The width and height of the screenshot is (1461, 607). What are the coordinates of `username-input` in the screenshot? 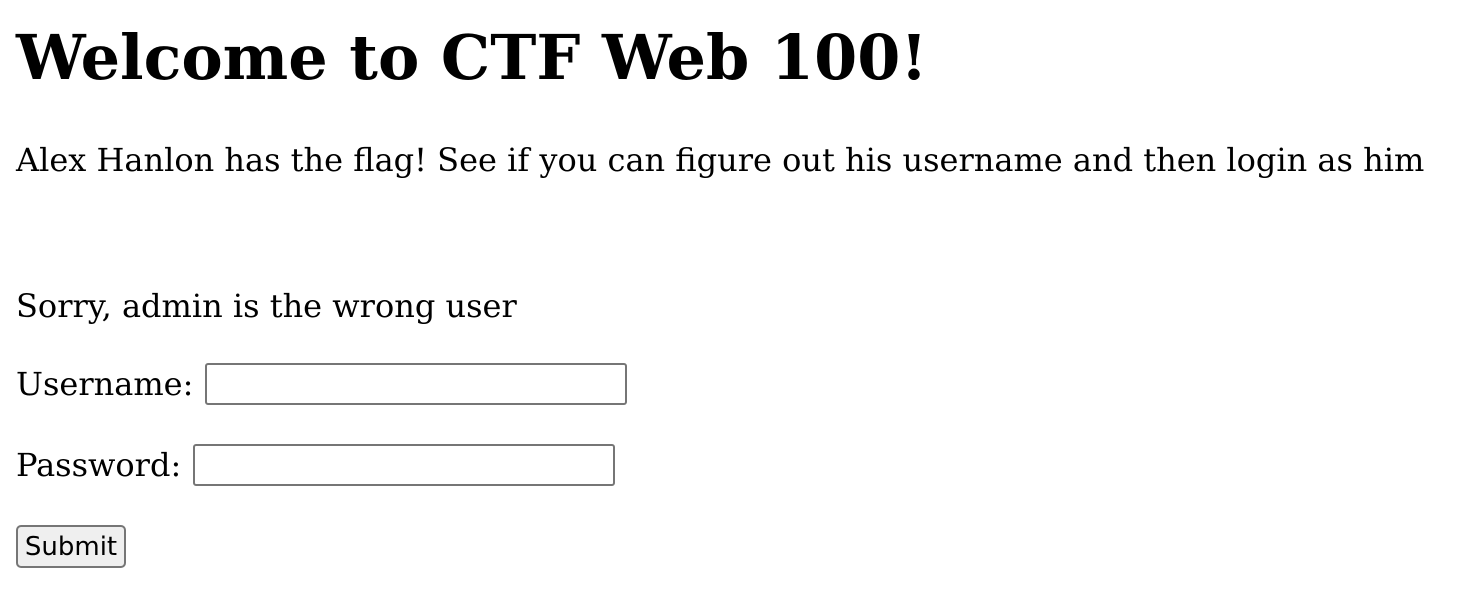 It's located at (416, 384).